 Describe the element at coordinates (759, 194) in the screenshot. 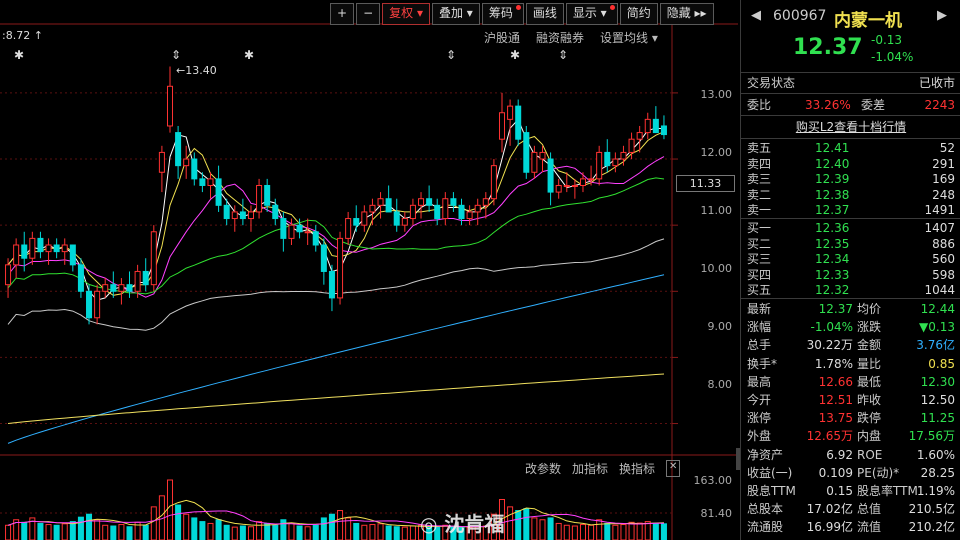

I see `ask-label: 卖二` at that location.